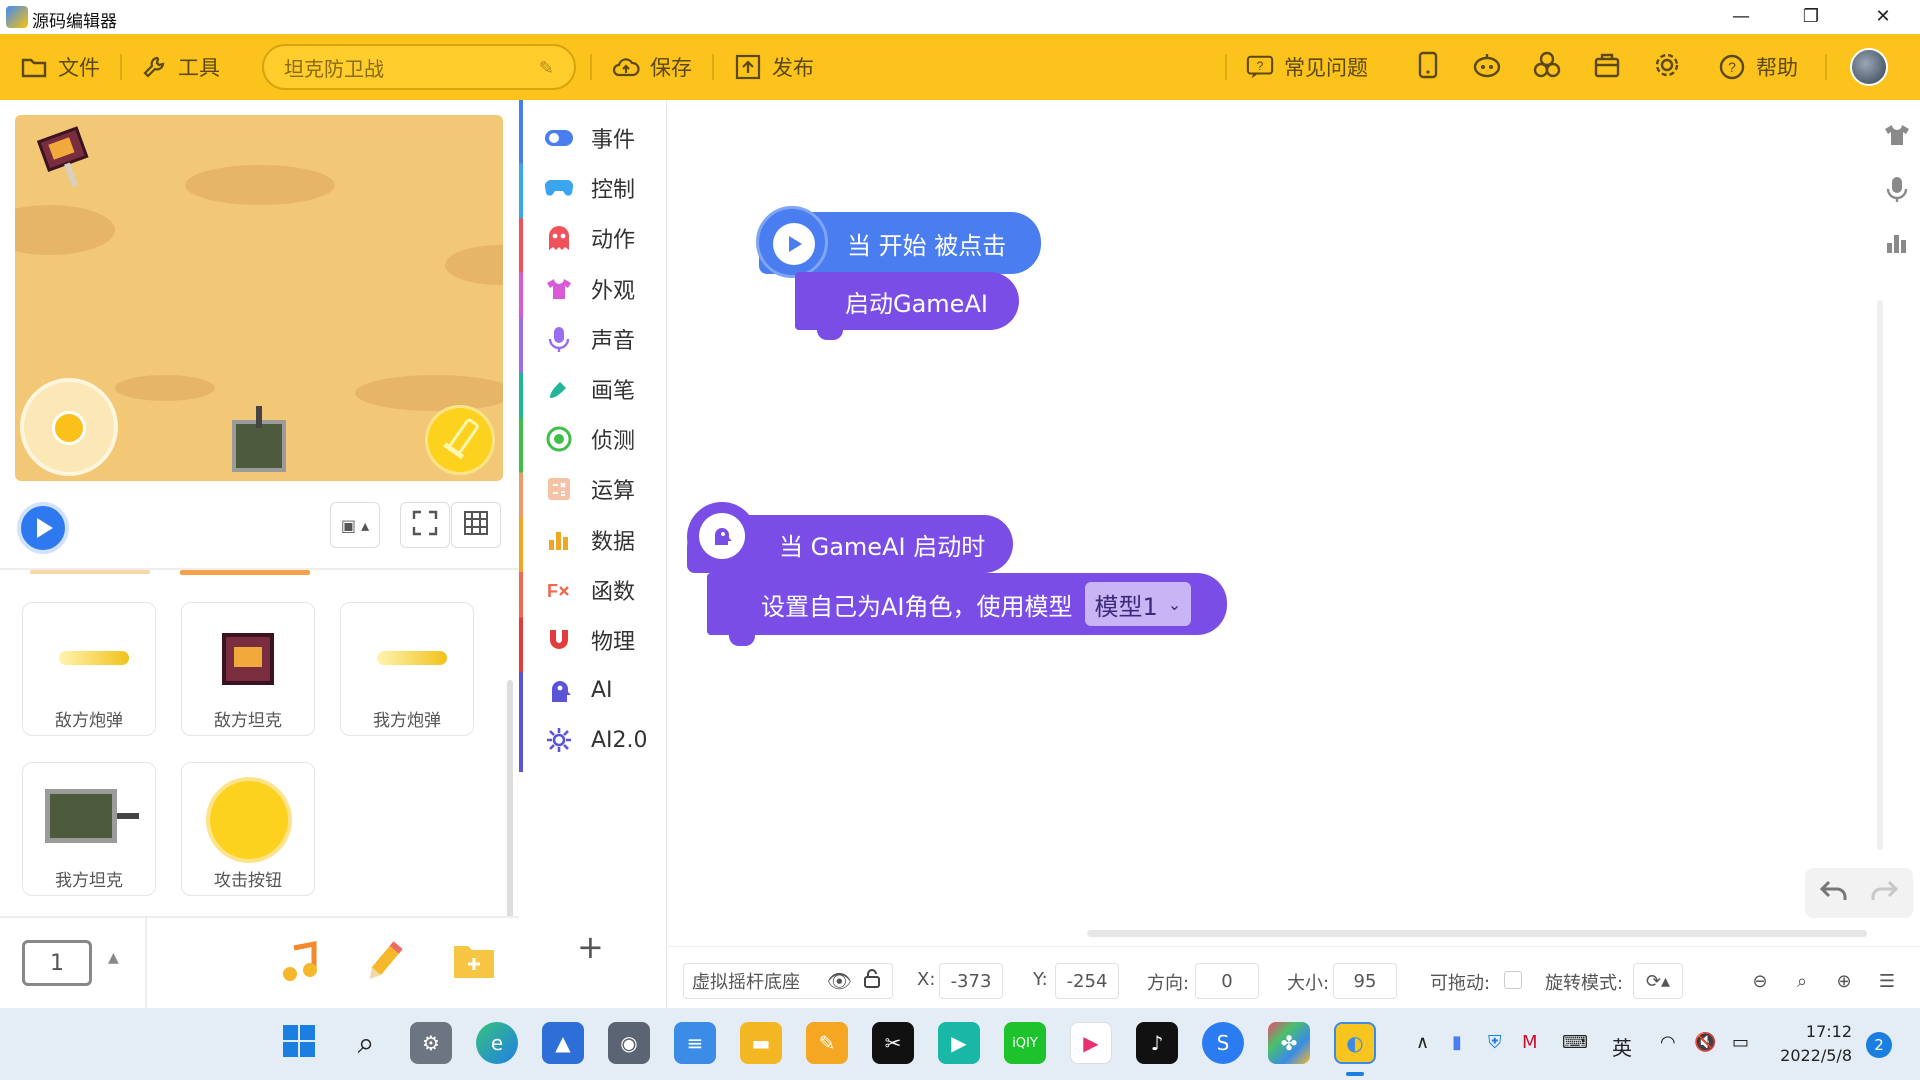 Image resolution: width=1920 pixels, height=1080 pixels. I want to click on zoom-out-button: ⊖, so click(1760, 981).